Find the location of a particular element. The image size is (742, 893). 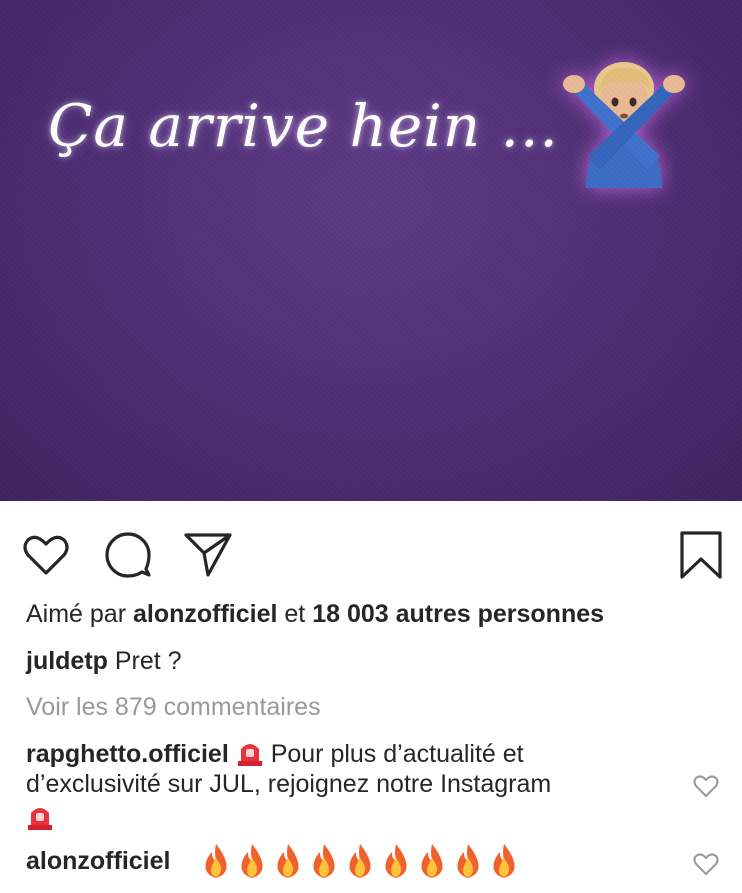

likes-middle: et is located at coordinates (295, 614).